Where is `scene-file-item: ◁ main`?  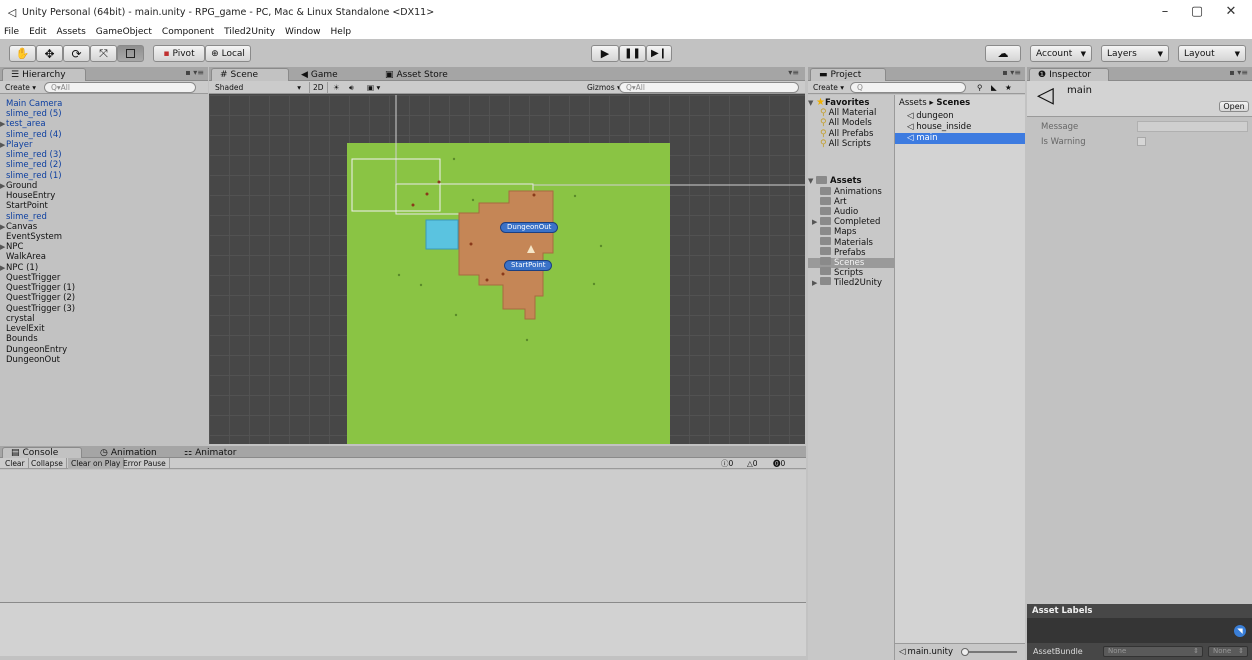 scene-file-item: ◁ main is located at coordinates (960, 138).